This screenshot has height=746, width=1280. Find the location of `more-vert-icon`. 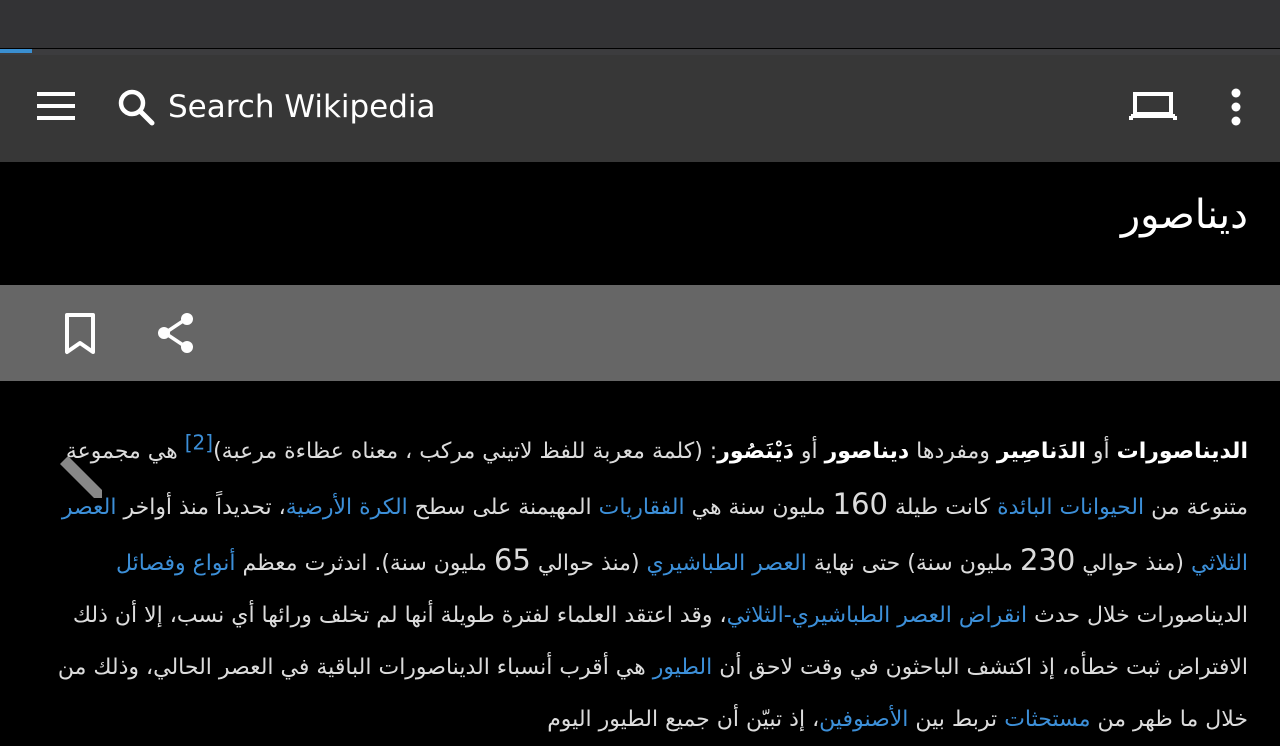

more-vert-icon is located at coordinates (1236, 107).